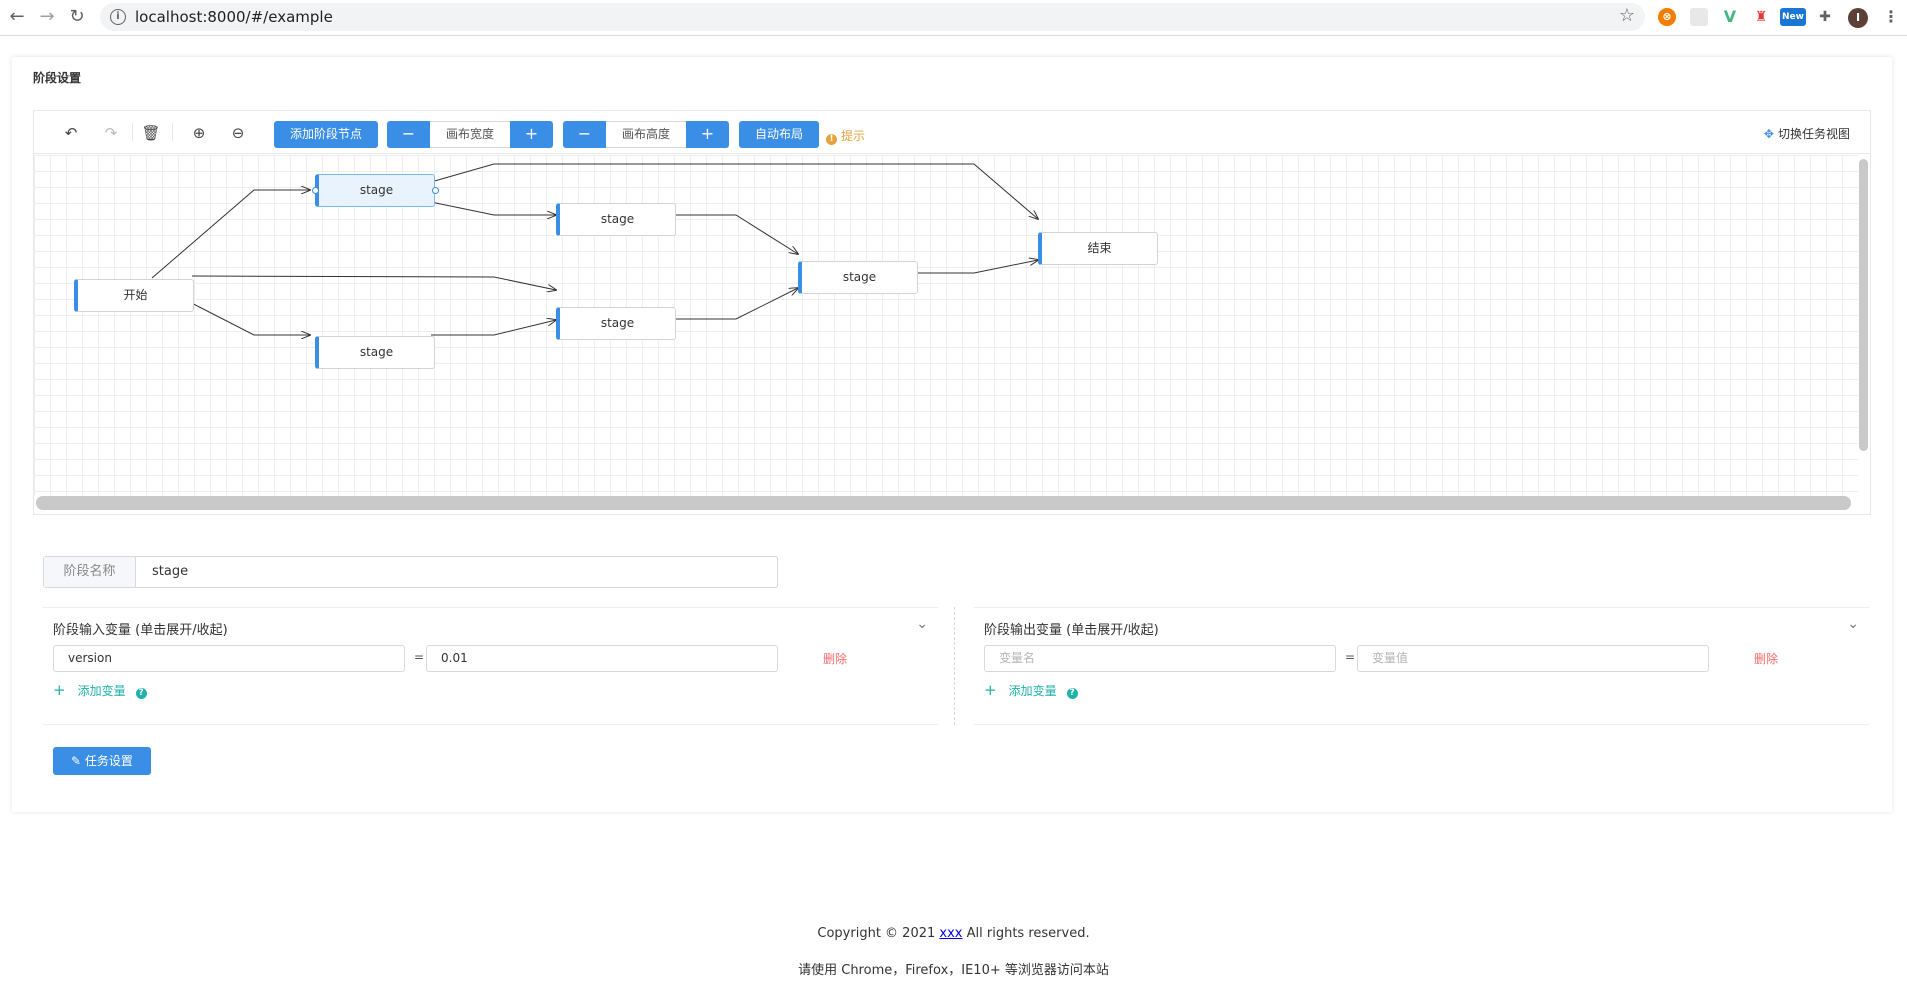  What do you see at coordinates (493, 208) in the screenshot?
I see `edge-stage1-to-stage2` at bounding box center [493, 208].